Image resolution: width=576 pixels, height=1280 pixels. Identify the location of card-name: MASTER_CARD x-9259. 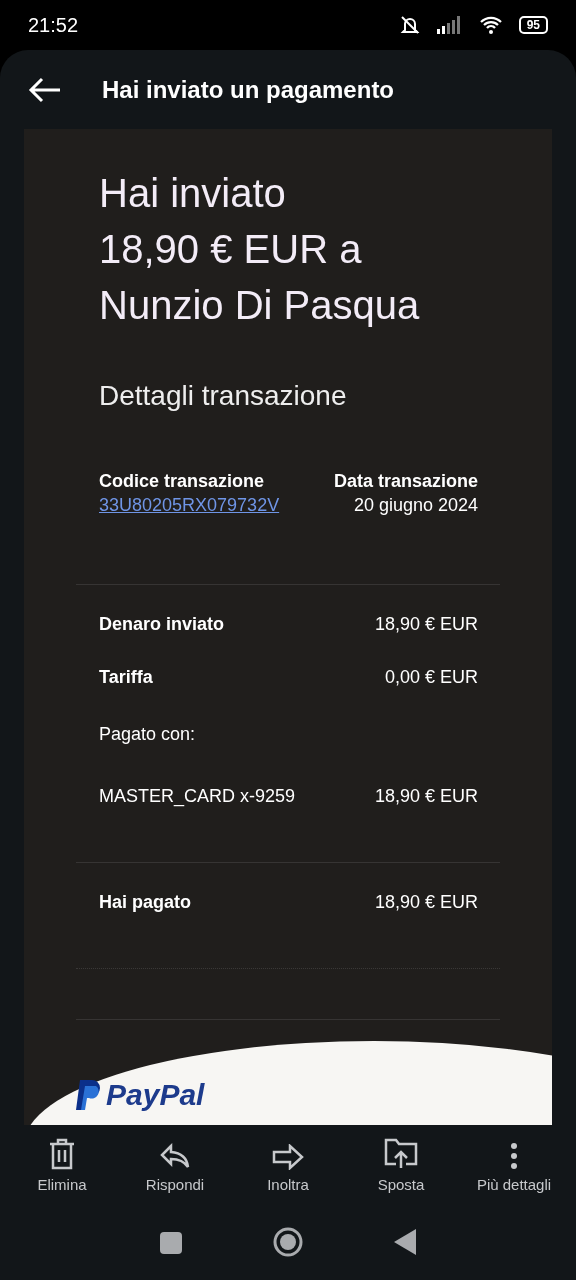
(197, 797).